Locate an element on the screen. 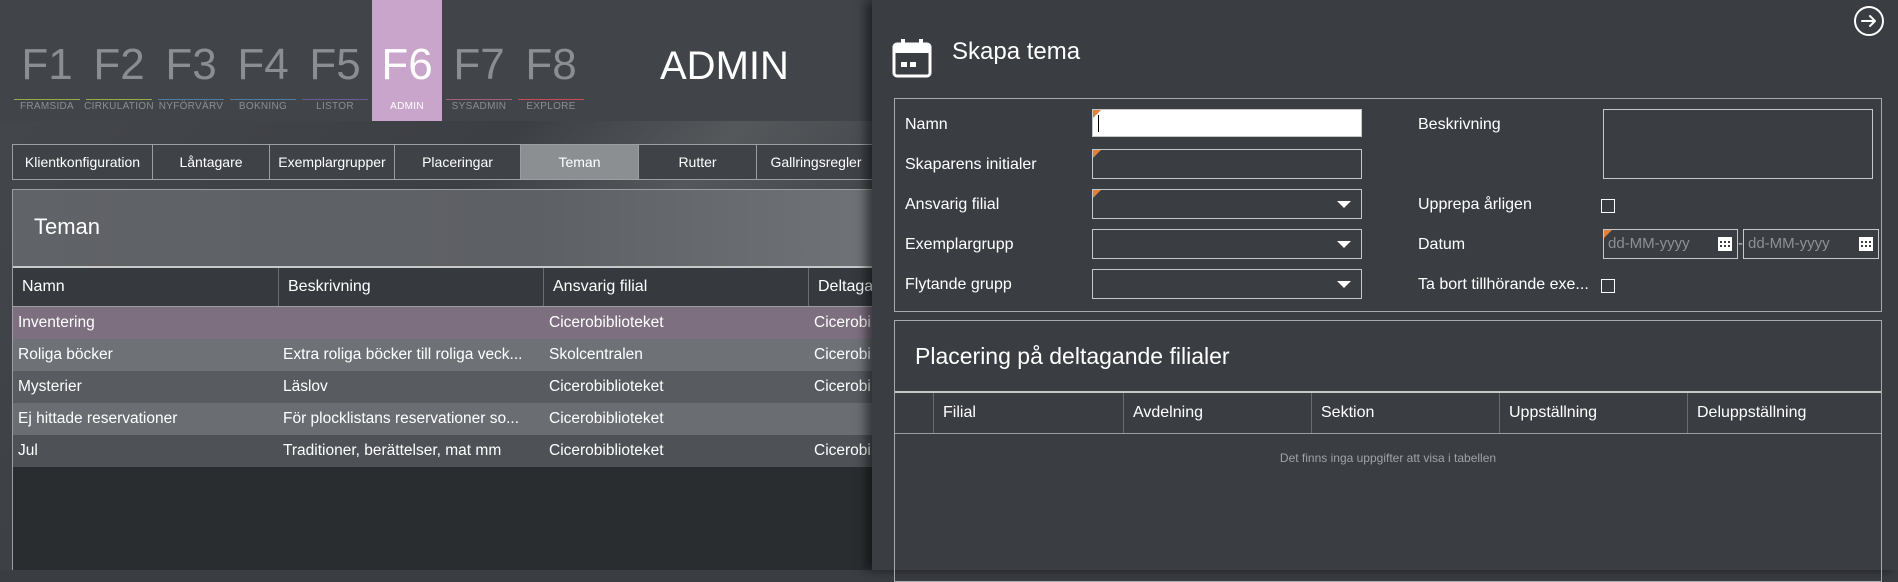 The width and height of the screenshot is (1898, 582). fkey-f8: F8 EXPLORE is located at coordinates (551, 60).